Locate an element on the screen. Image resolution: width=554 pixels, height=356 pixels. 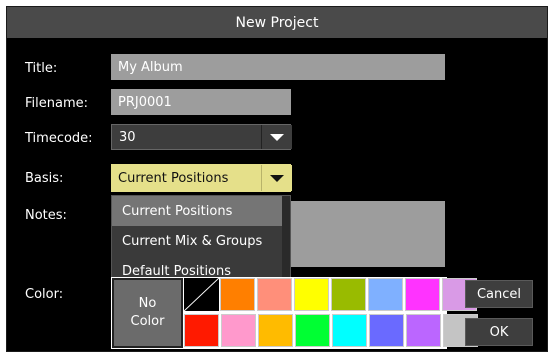
title-input-value: My Album is located at coordinates (150, 67).